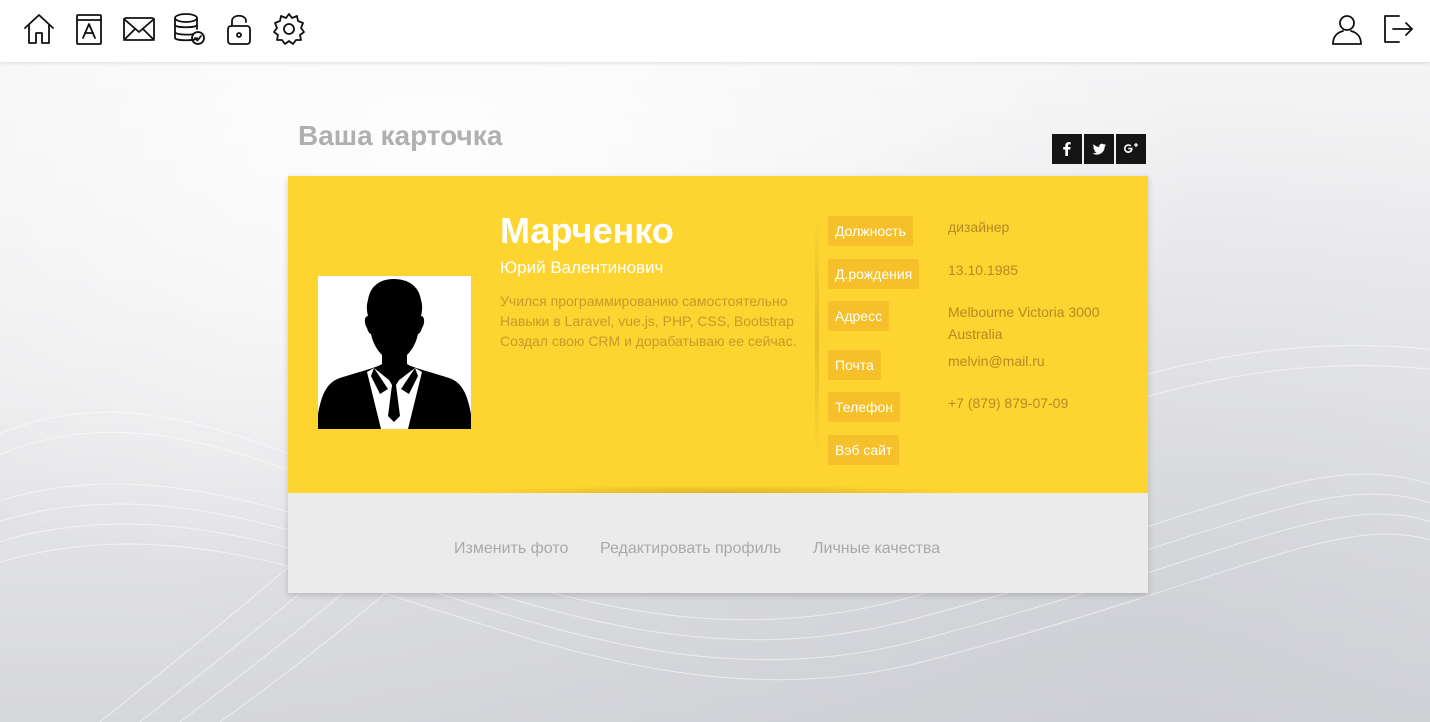 The image size is (1430, 722). I want to click on gear-icon, so click(289, 29).